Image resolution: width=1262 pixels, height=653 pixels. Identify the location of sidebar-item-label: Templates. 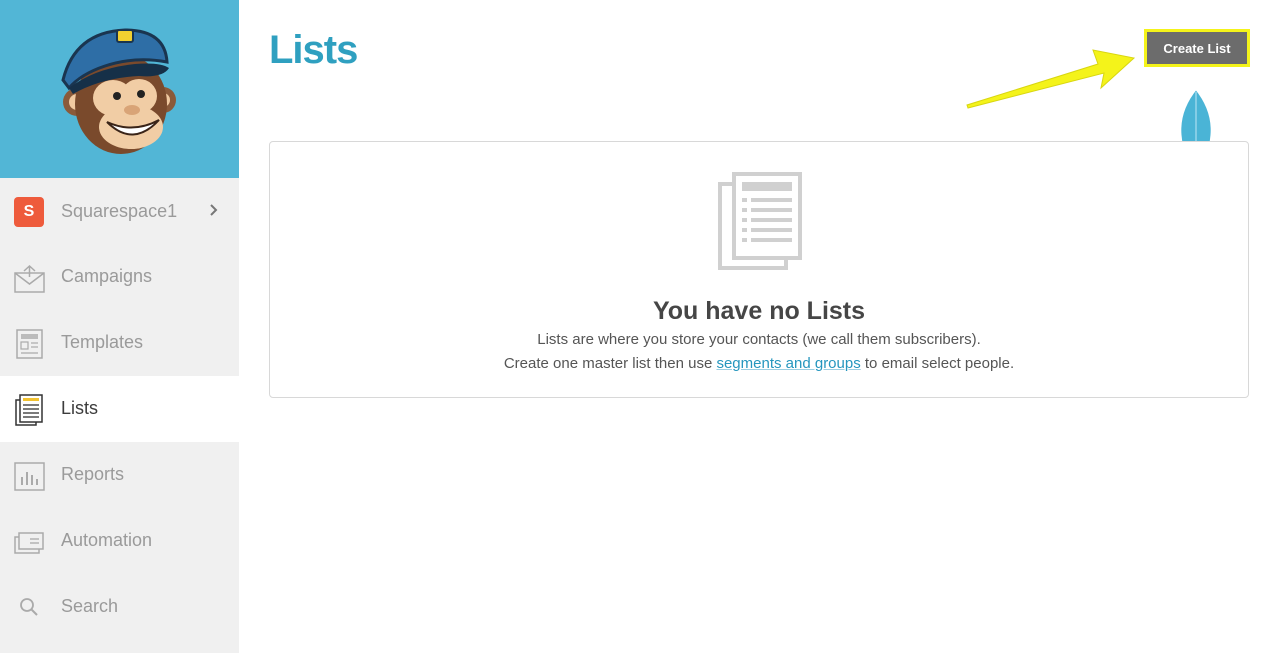
(102, 342).